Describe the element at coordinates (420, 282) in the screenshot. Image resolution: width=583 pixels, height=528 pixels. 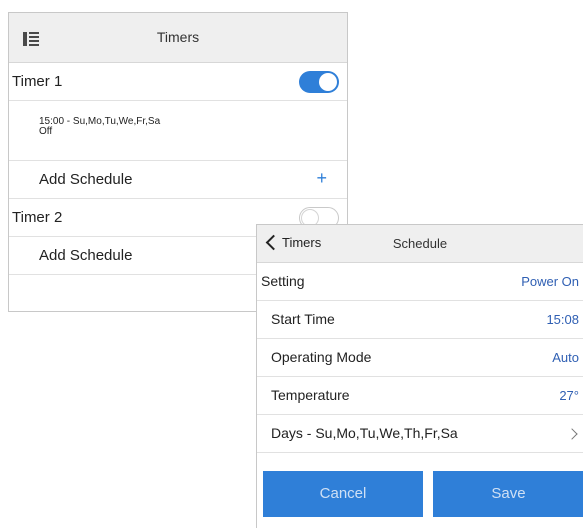
I see `setting-row: Setting Power On` at that location.